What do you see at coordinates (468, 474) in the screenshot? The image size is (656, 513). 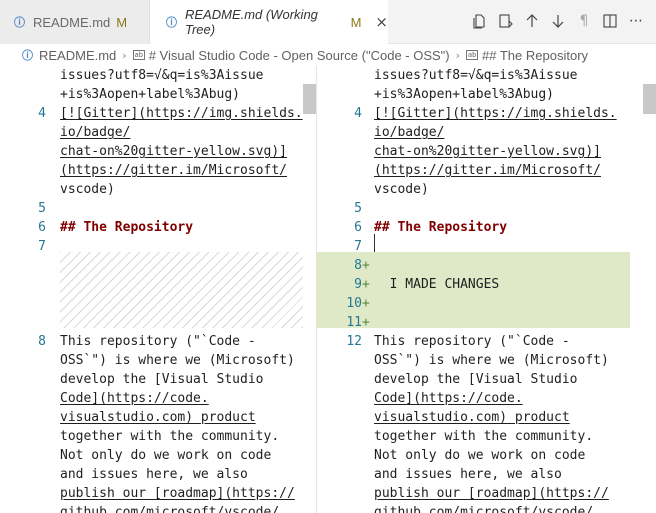 I see `code-text: and issues here, we also` at bounding box center [468, 474].